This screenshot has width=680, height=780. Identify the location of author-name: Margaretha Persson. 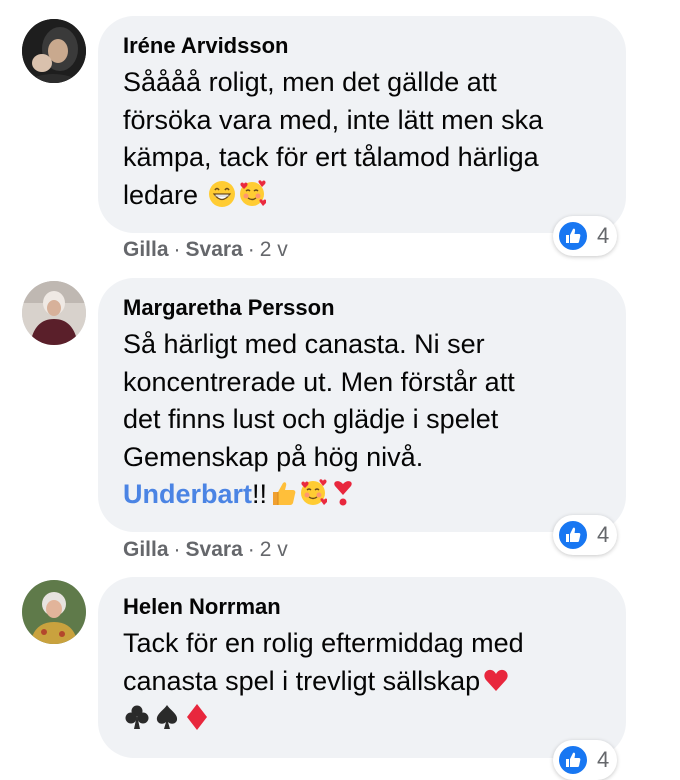
(362, 308).